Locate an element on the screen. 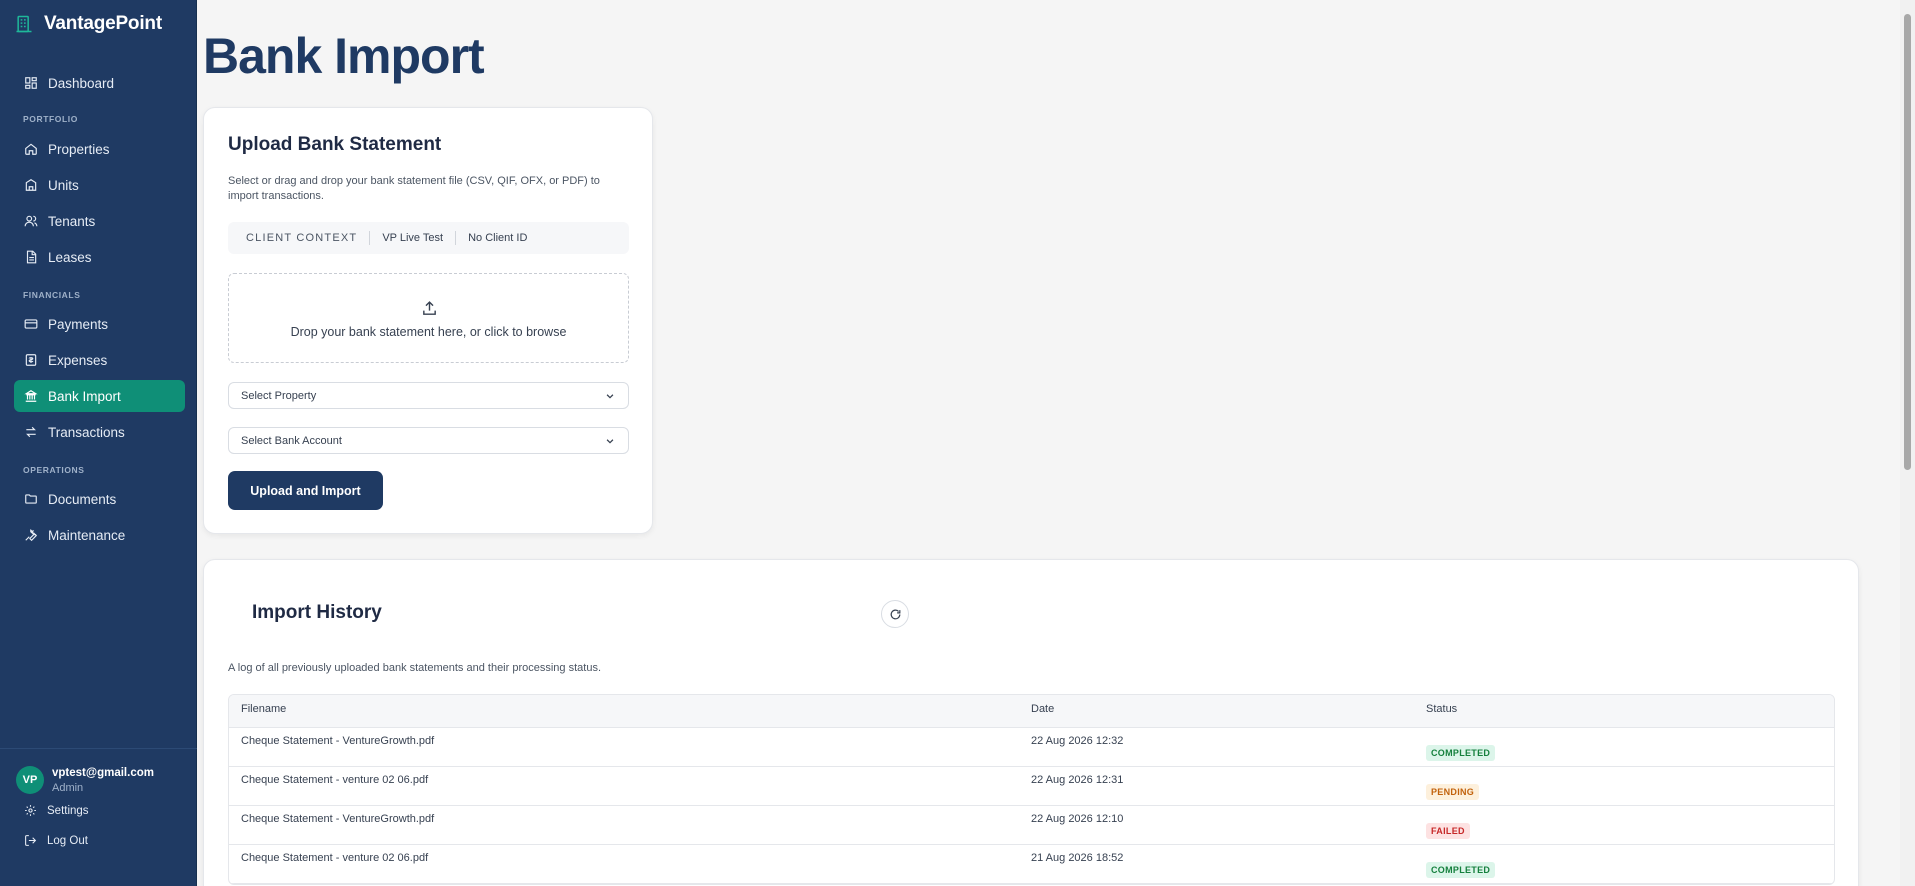  client-id: No Client ID is located at coordinates (498, 238).